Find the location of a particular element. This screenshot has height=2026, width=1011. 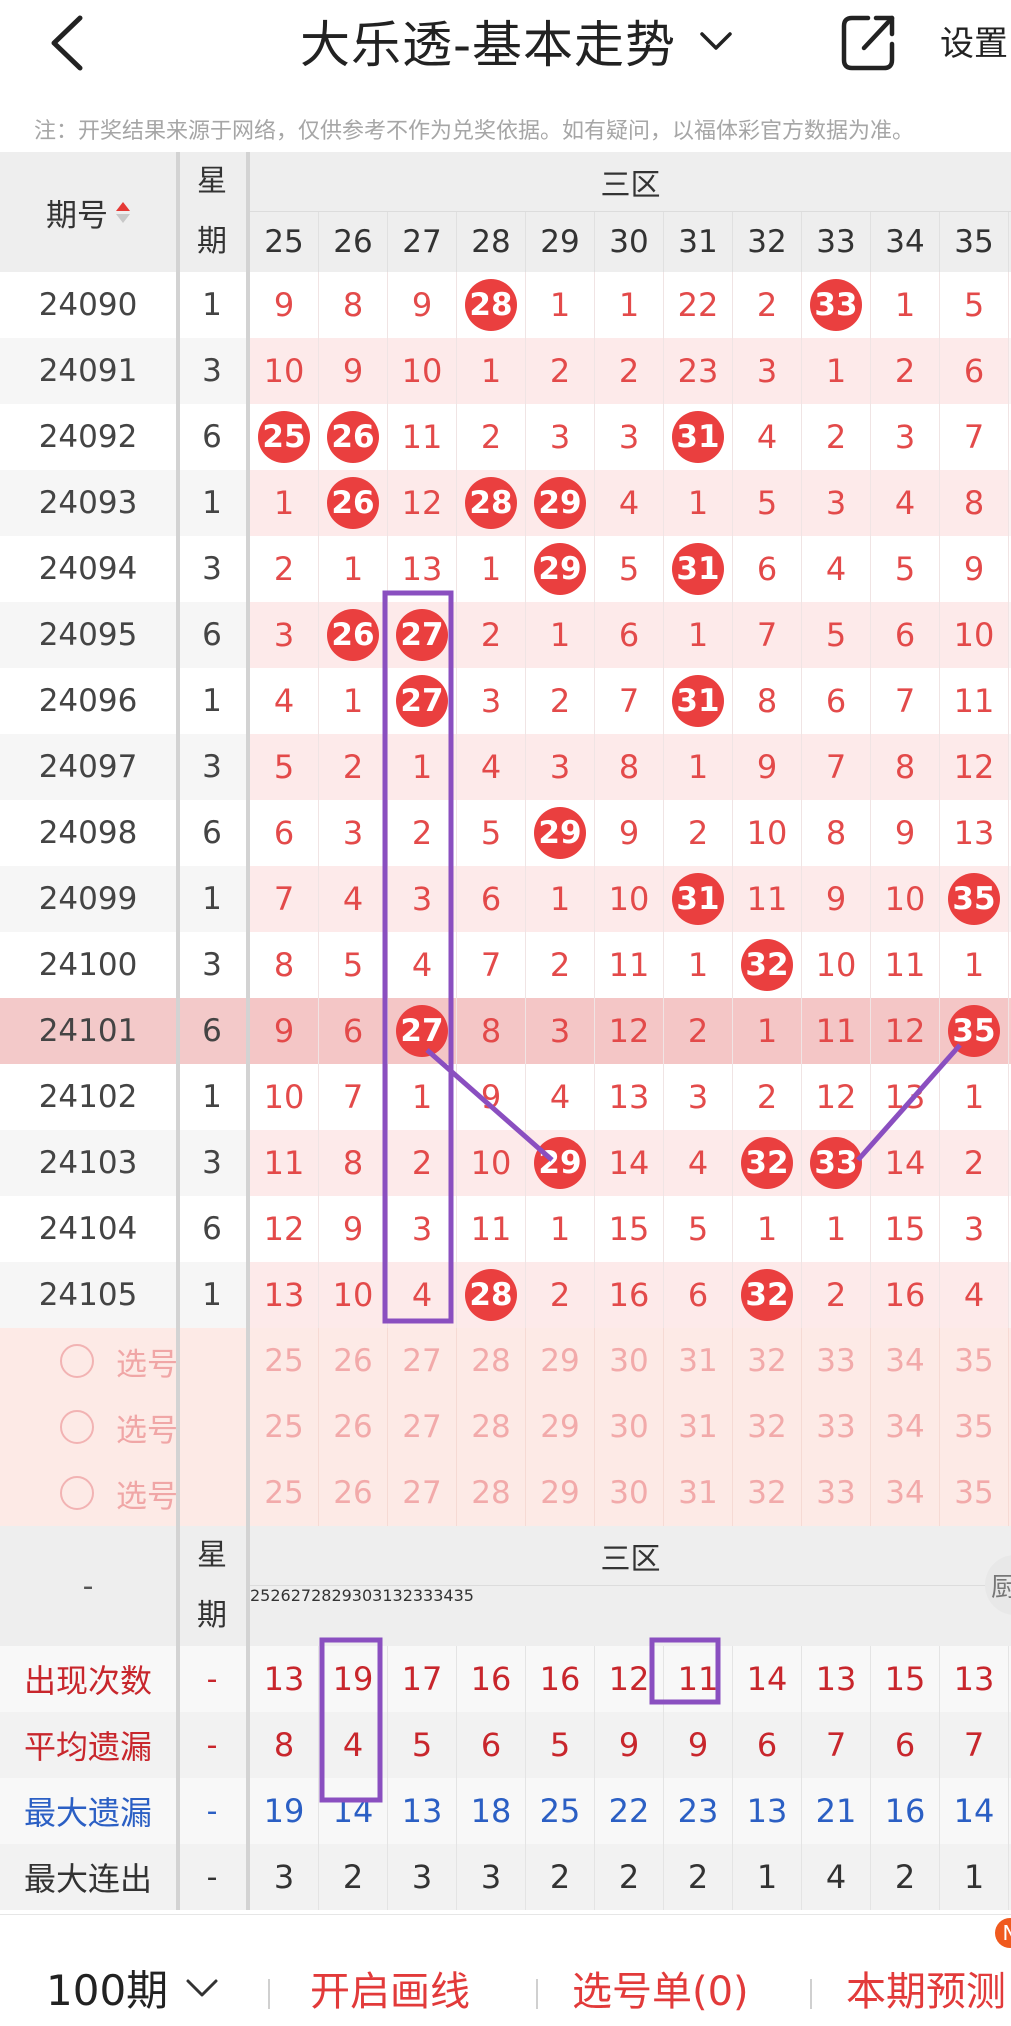

stats-value-cell: 22 is located at coordinates (629, 1811).